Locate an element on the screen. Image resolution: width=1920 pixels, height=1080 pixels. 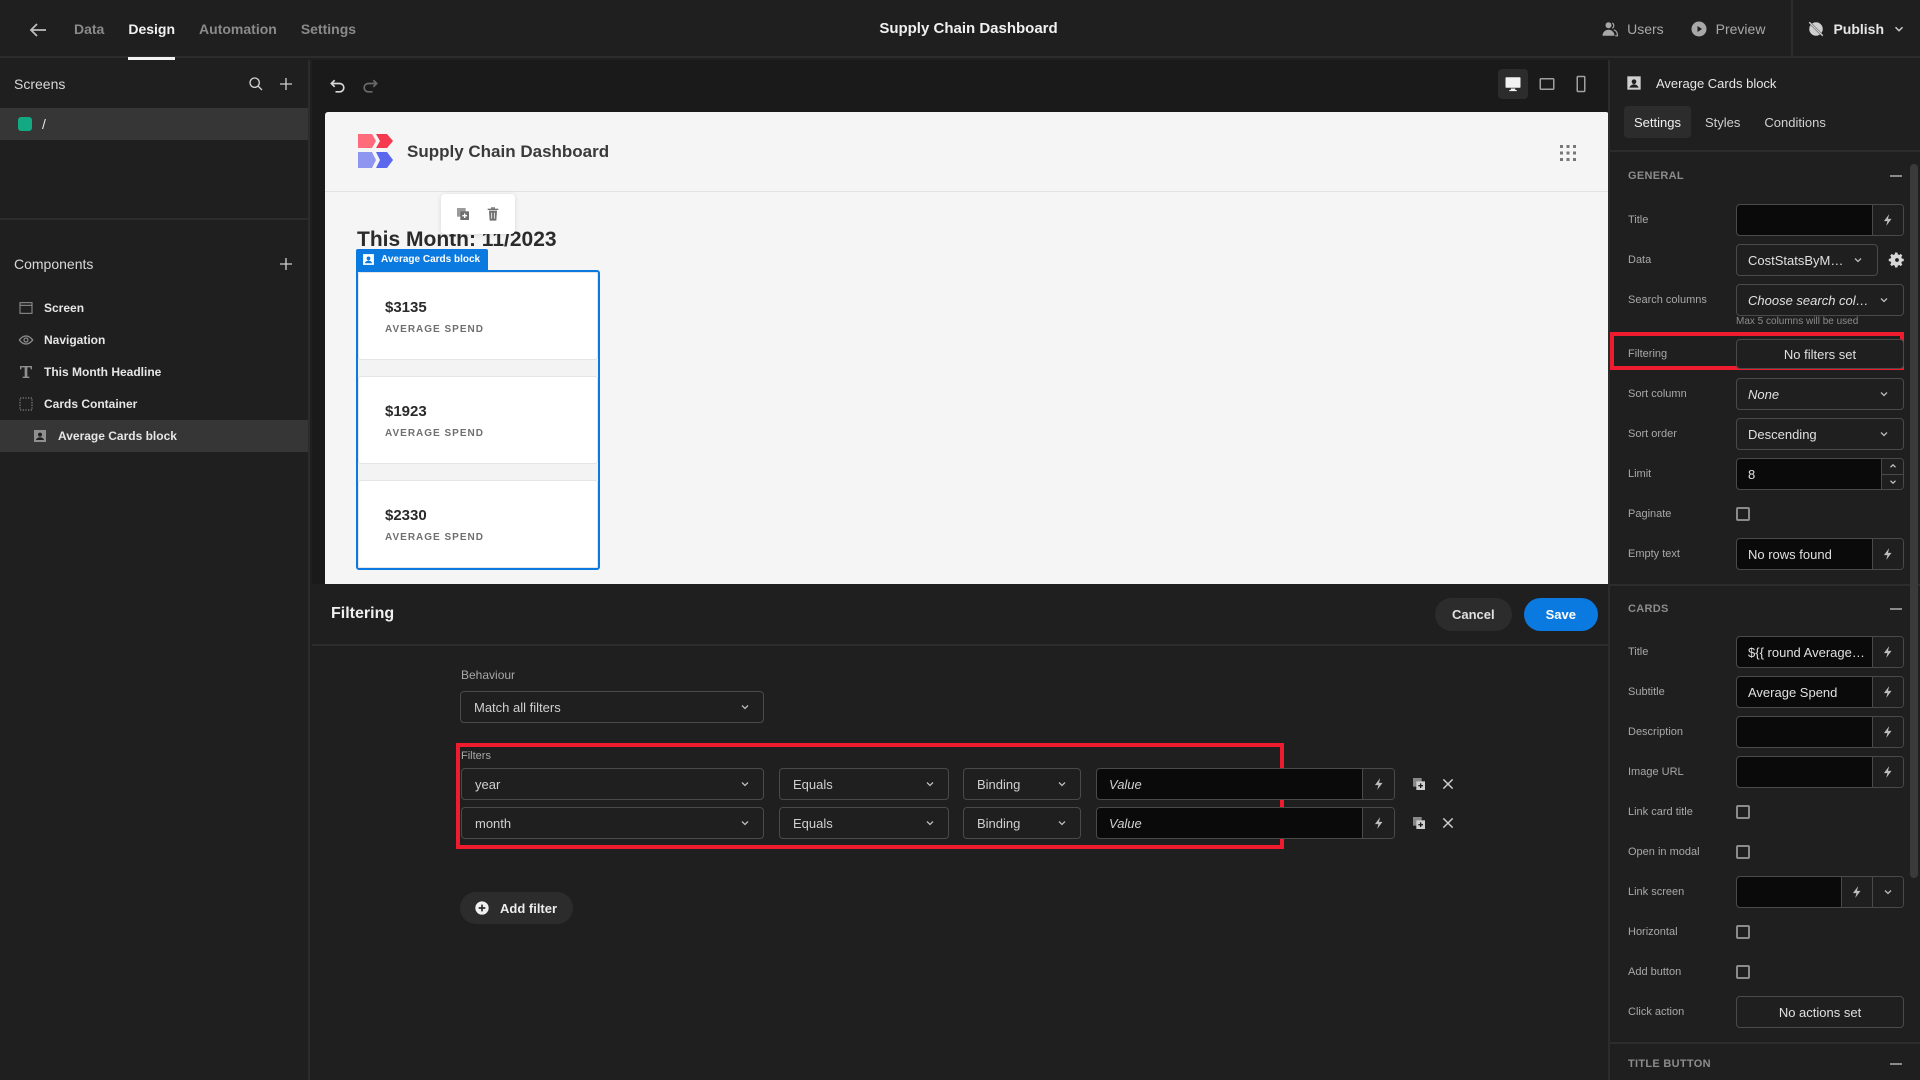
title-button-heading: TITLE BUTTON is located at coordinates (1669, 1064).